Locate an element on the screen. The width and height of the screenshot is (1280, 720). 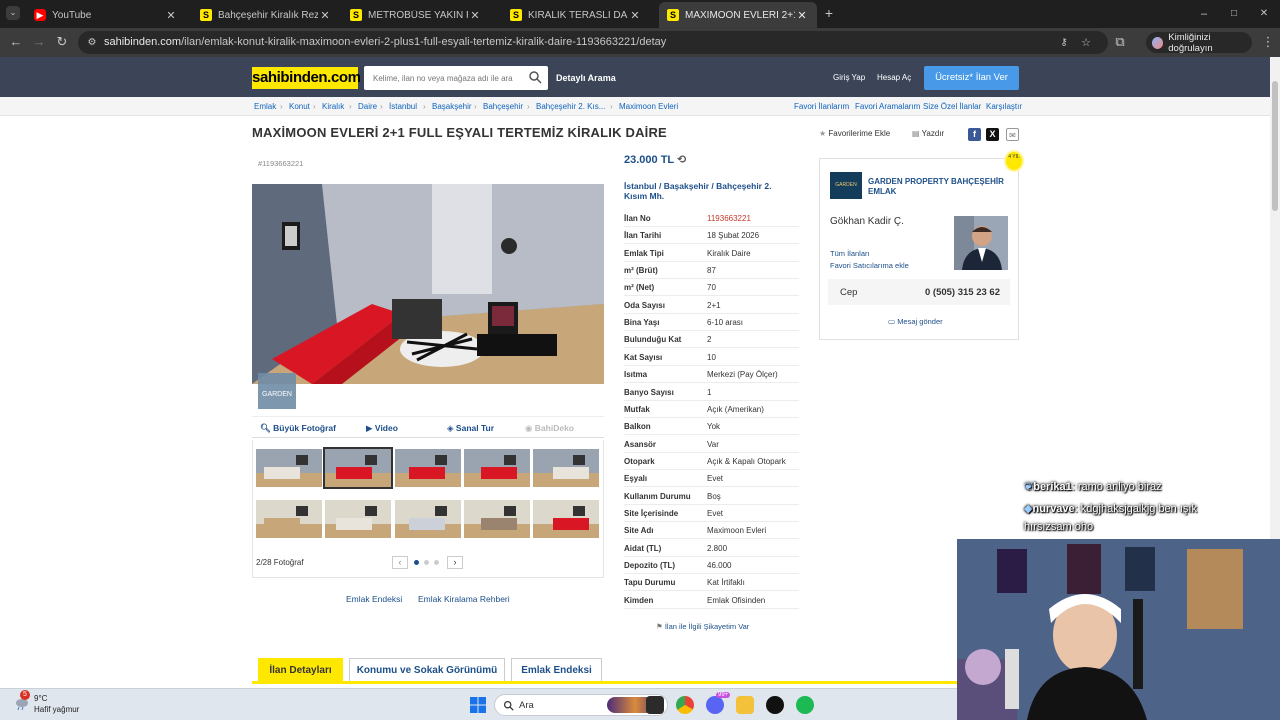
site-search-input is located at coordinates (439, 78).